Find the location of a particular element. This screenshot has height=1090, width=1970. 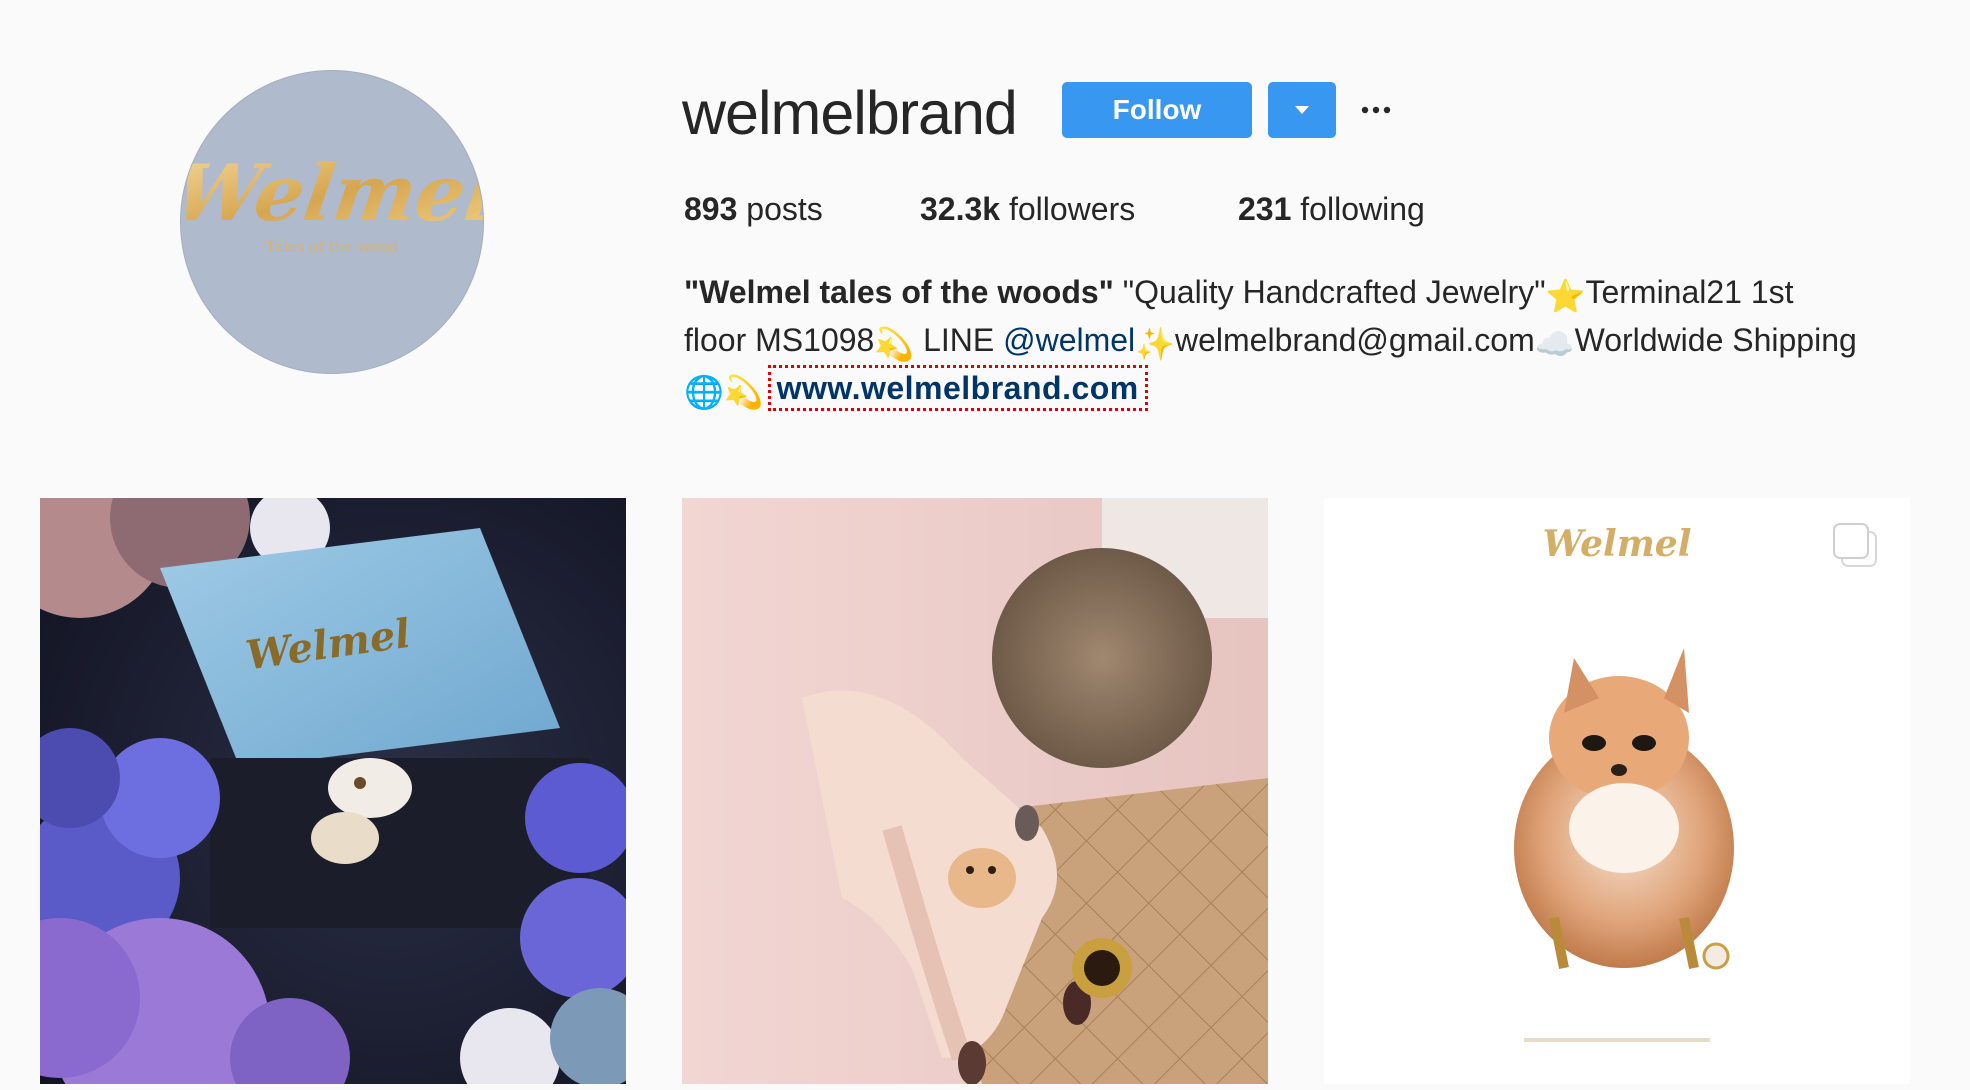

bio-text-4: LINE is located at coordinates (959, 340).